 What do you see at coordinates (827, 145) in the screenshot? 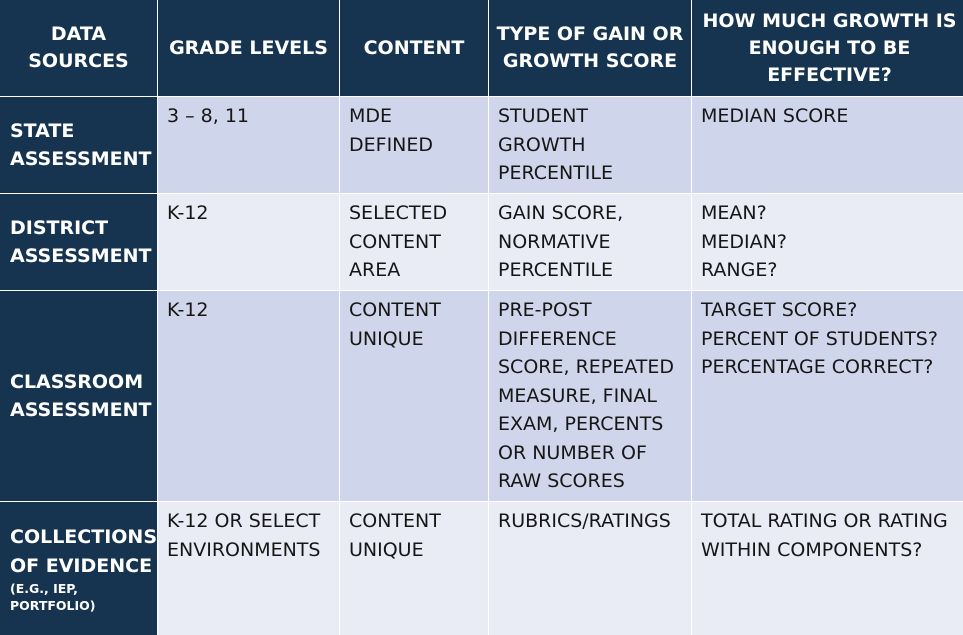
I see `row-state-growth: MEDIAN SCORE` at bounding box center [827, 145].